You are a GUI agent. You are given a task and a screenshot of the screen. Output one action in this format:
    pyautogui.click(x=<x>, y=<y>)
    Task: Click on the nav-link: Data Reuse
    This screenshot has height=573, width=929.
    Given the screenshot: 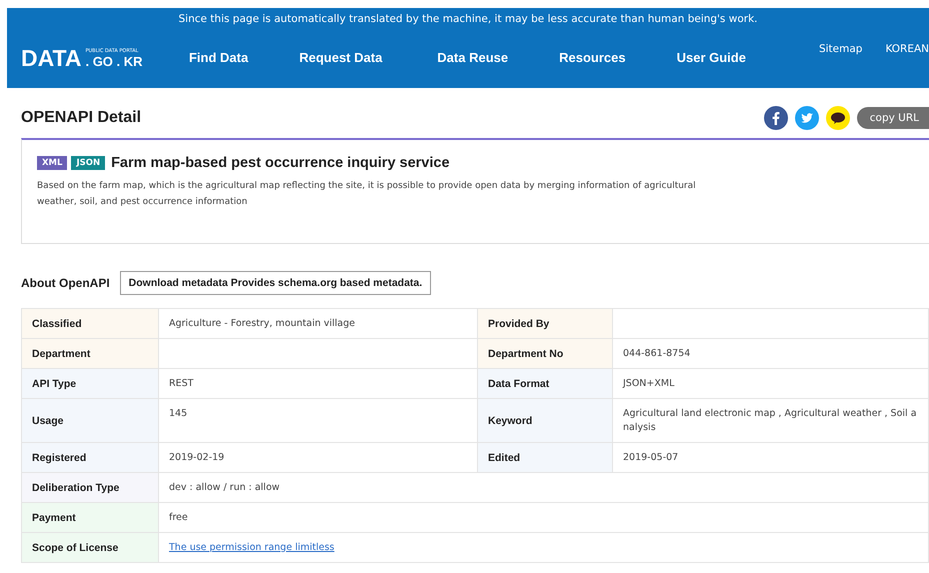 What is the action you would take?
    pyautogui.click(x=472, y=57)
    